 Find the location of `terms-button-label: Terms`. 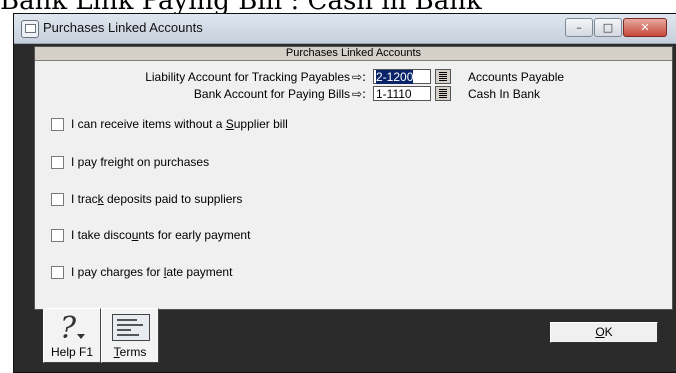

terms-button-label: Terms is located at coordinates (130, 352).